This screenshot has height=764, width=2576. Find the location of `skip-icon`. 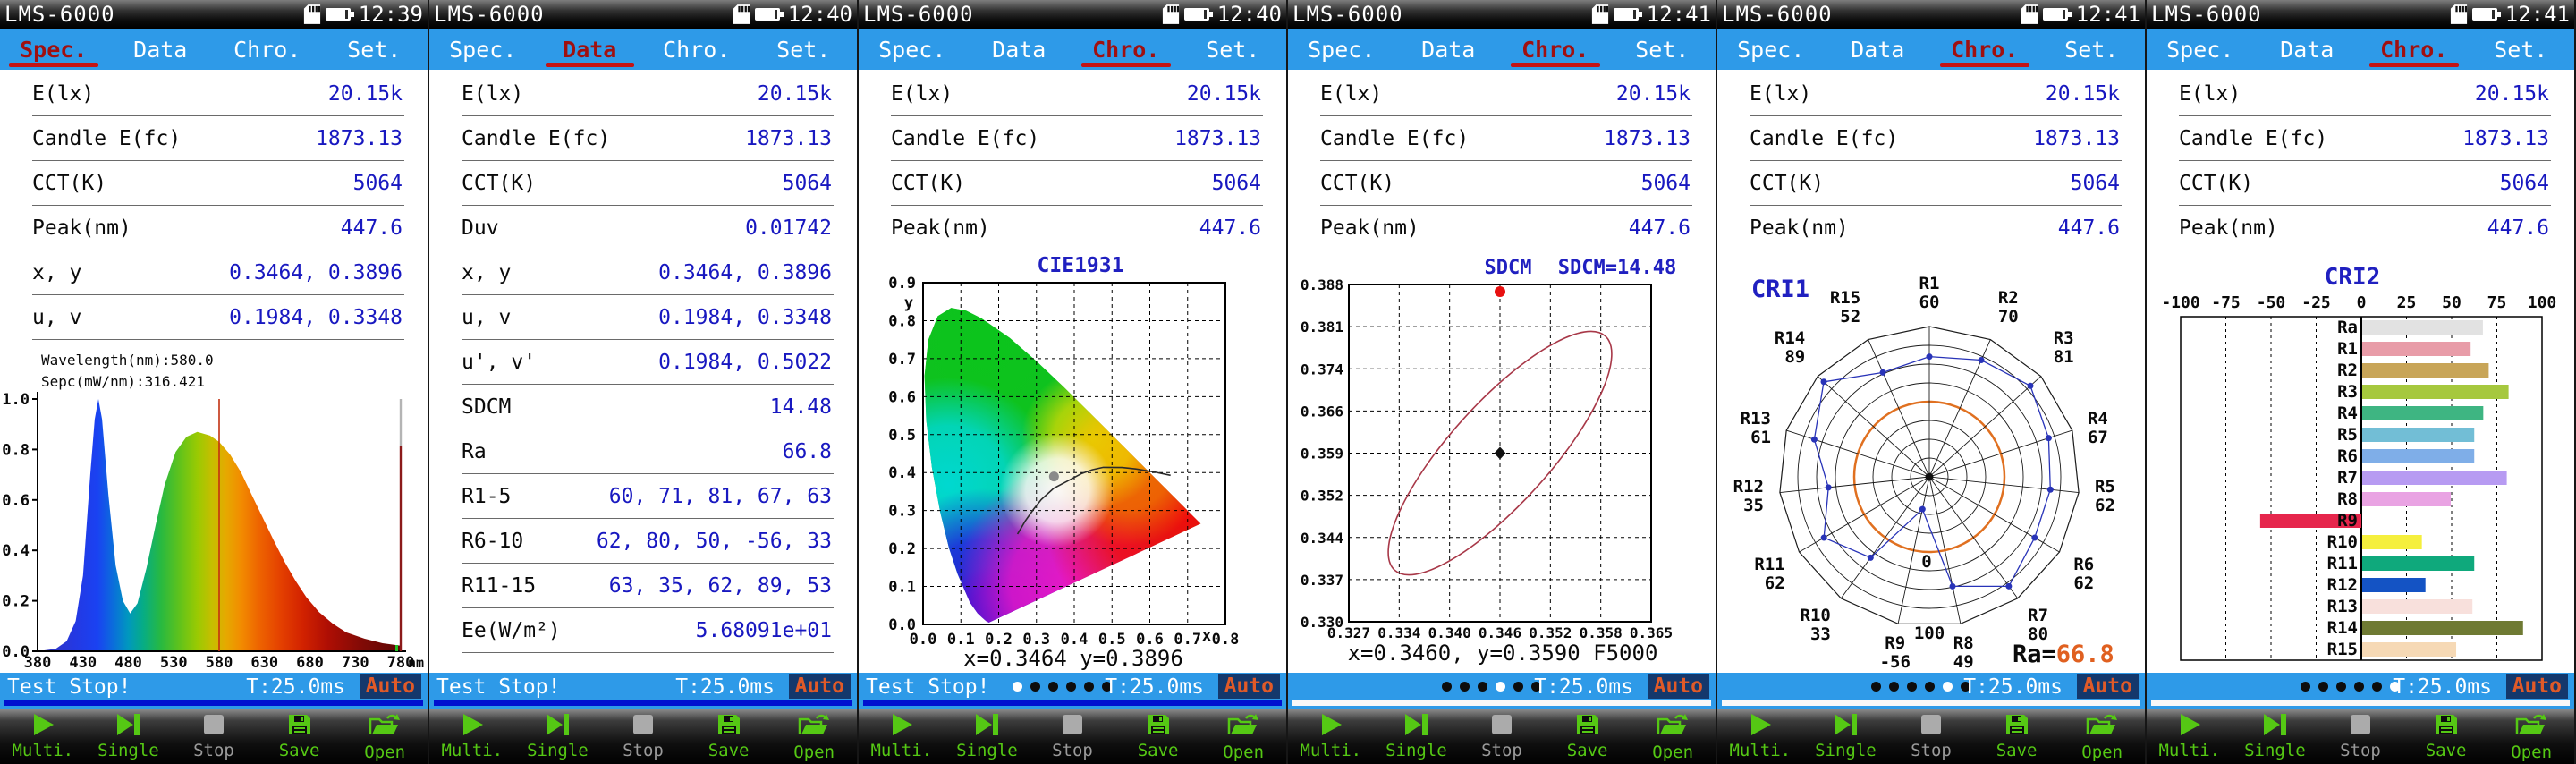

skip-icon is located at coordinates (127, 727).